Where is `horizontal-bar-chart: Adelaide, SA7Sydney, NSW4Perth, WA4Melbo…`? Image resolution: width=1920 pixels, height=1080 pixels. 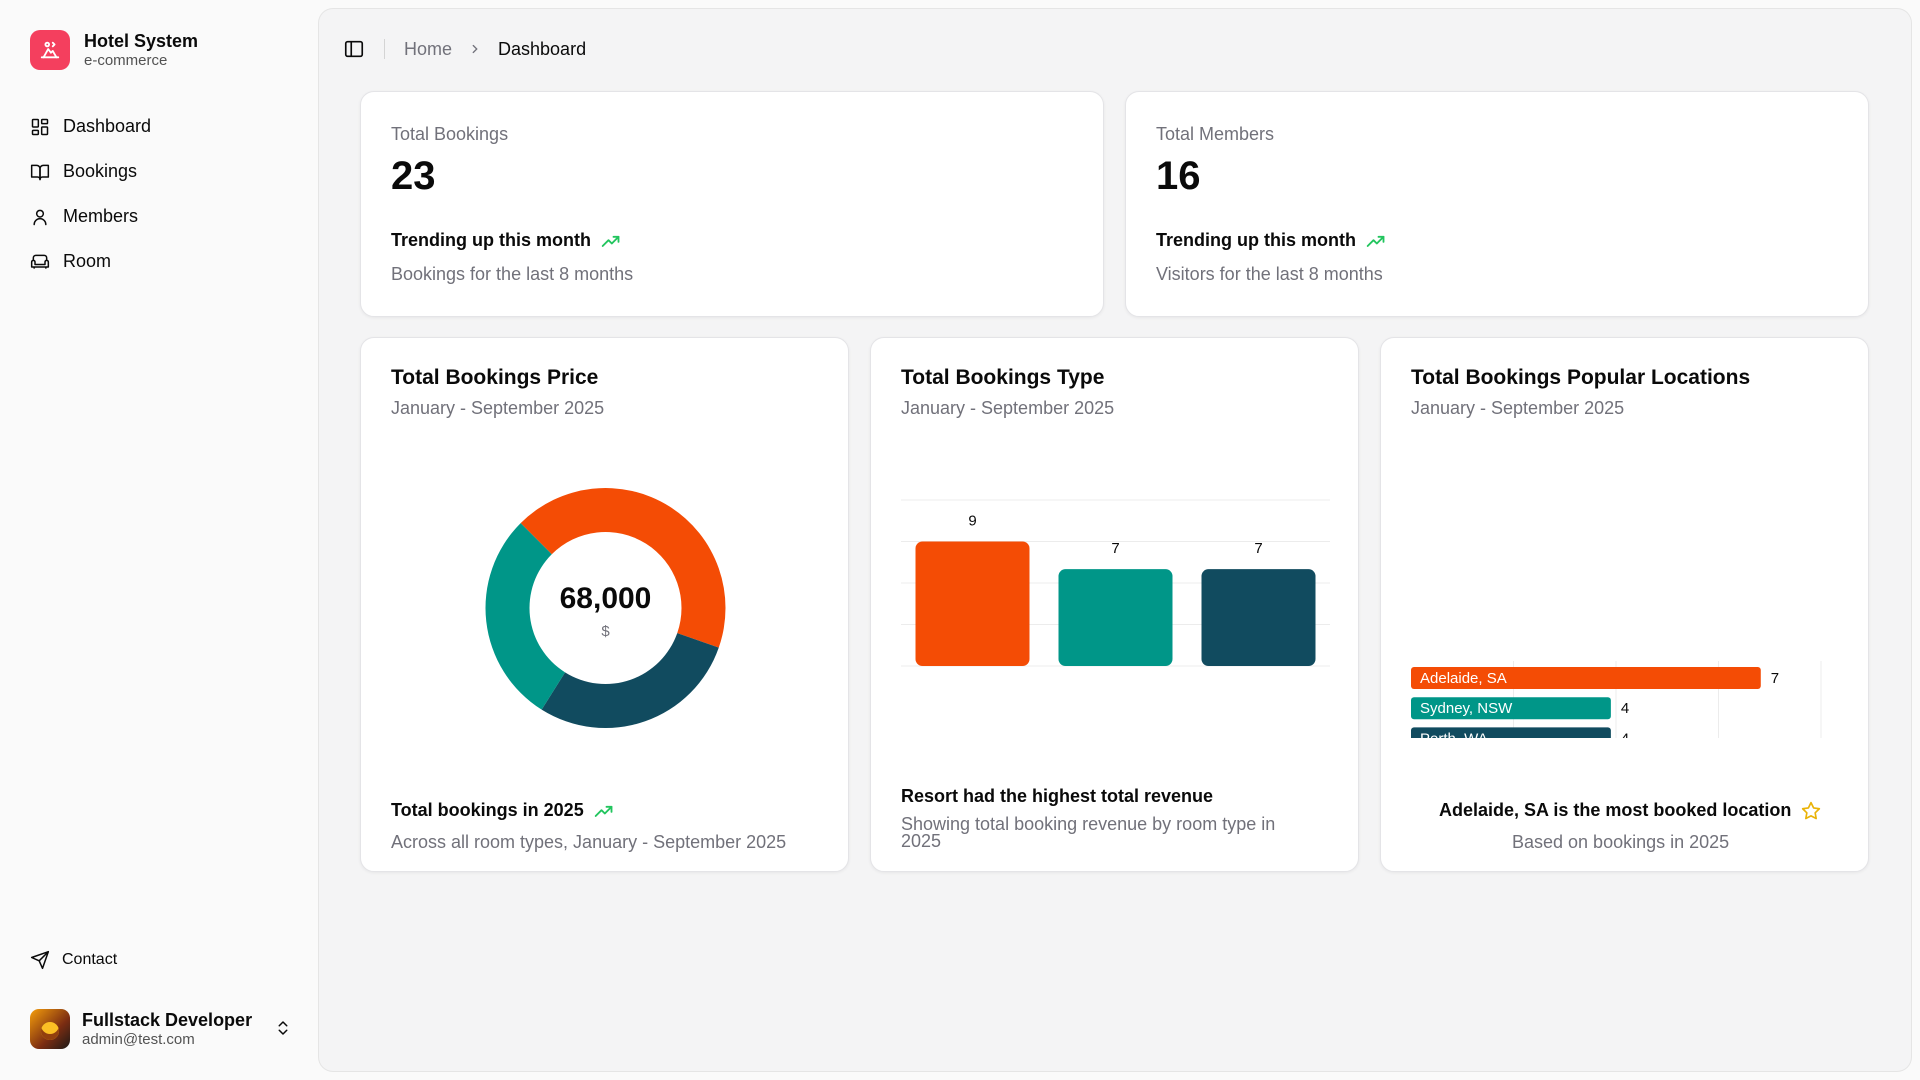
horizontal-bar-chart: Adelaide, SA7Sydney, NSW4Perth, WA4Melbo… is located at coordinates (1616, 699).